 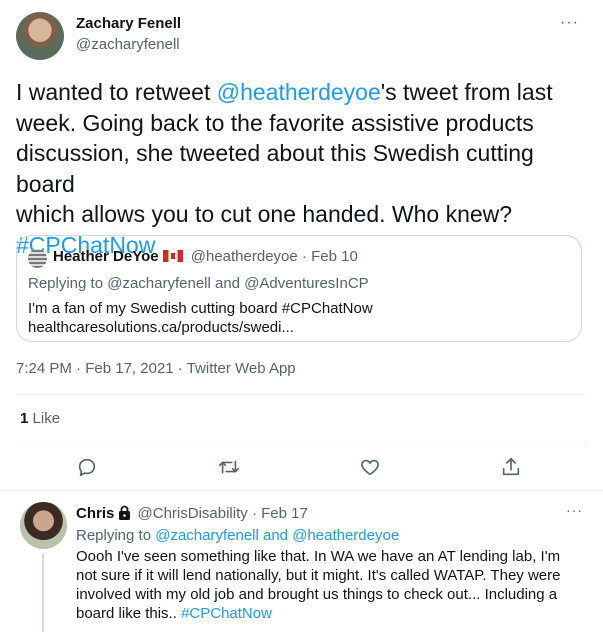 What do you see at coordinates (128, 23) in the screenshot?
I see `author-name: Zachary Fenell` at bounding box center [128, 23].